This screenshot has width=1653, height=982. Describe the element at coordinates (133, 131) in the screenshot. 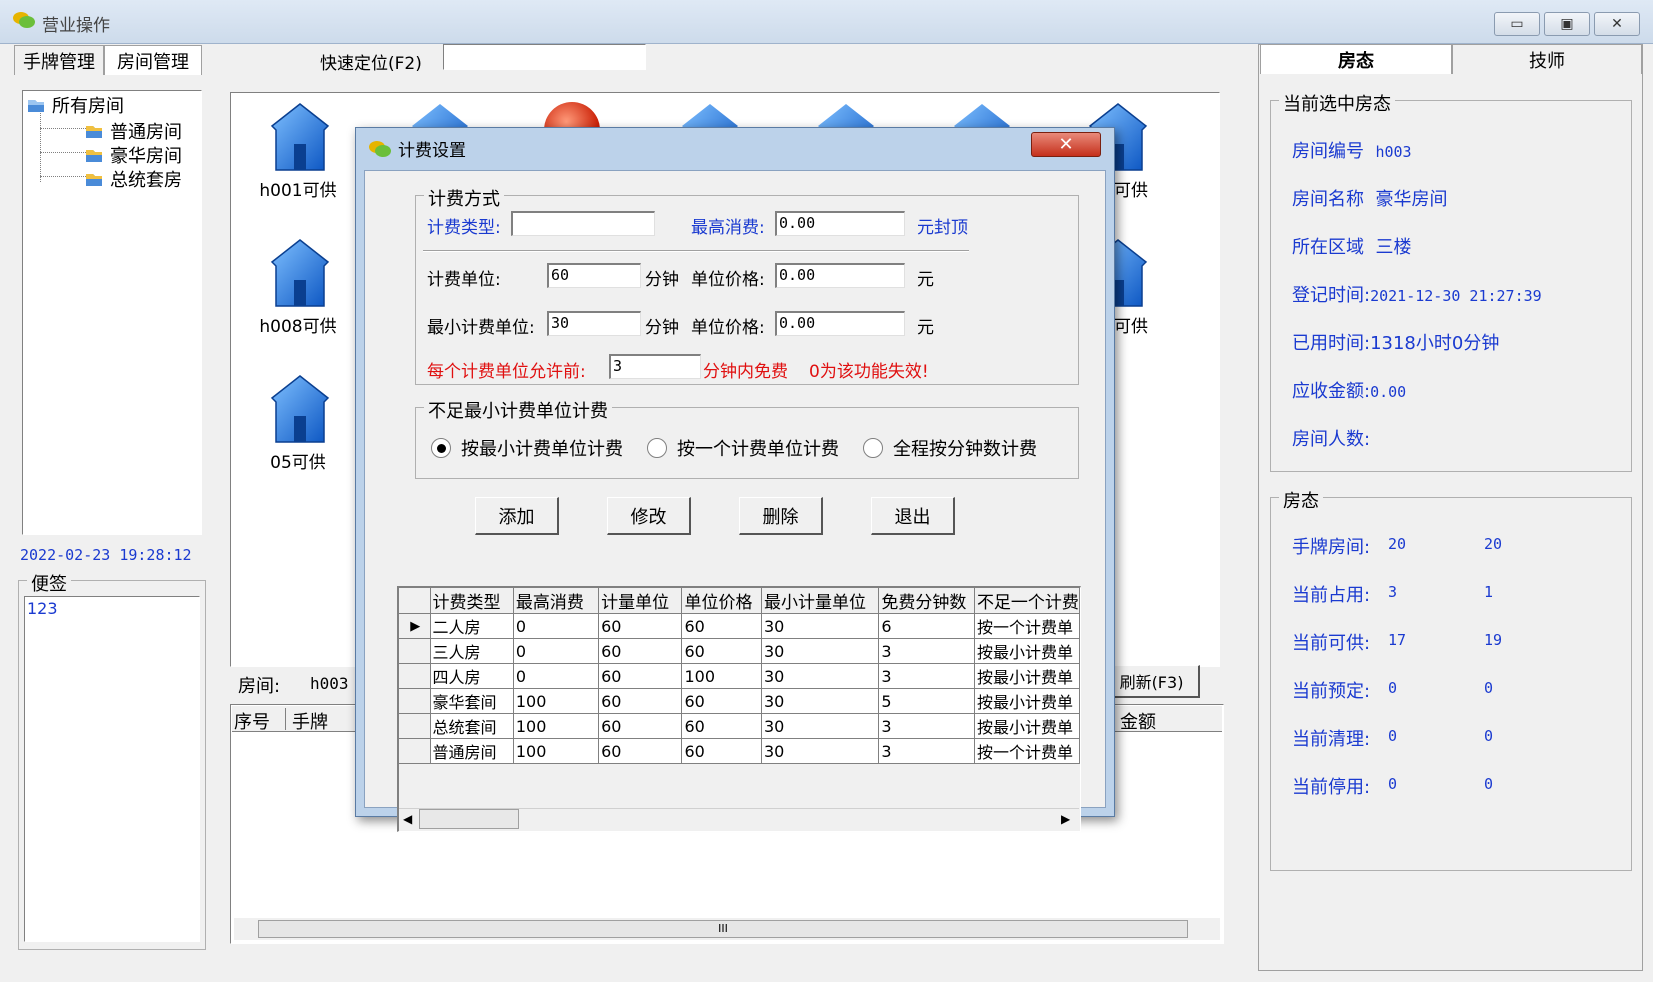

I see `tree-item-normal: 普通房间` at that location.